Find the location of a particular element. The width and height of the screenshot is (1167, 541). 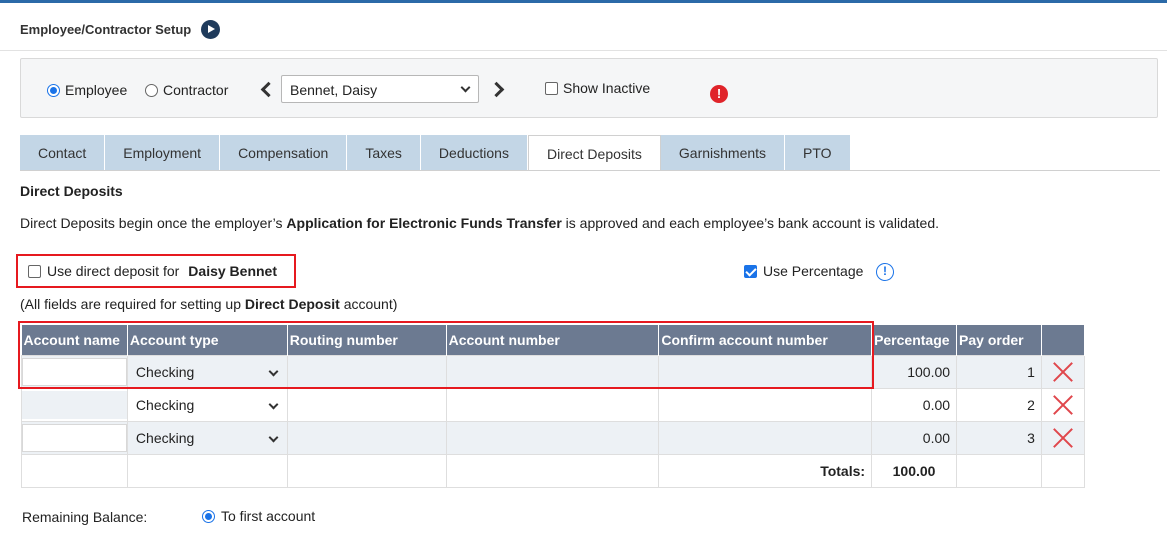

required-note-bold: Direct Deposit is located at coordinates (292, 304).